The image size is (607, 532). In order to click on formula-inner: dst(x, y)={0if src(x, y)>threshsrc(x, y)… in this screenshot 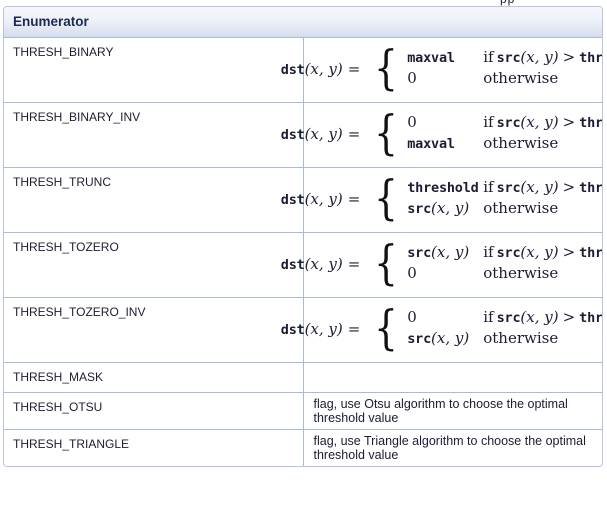, I will do `click(442, 329)`.